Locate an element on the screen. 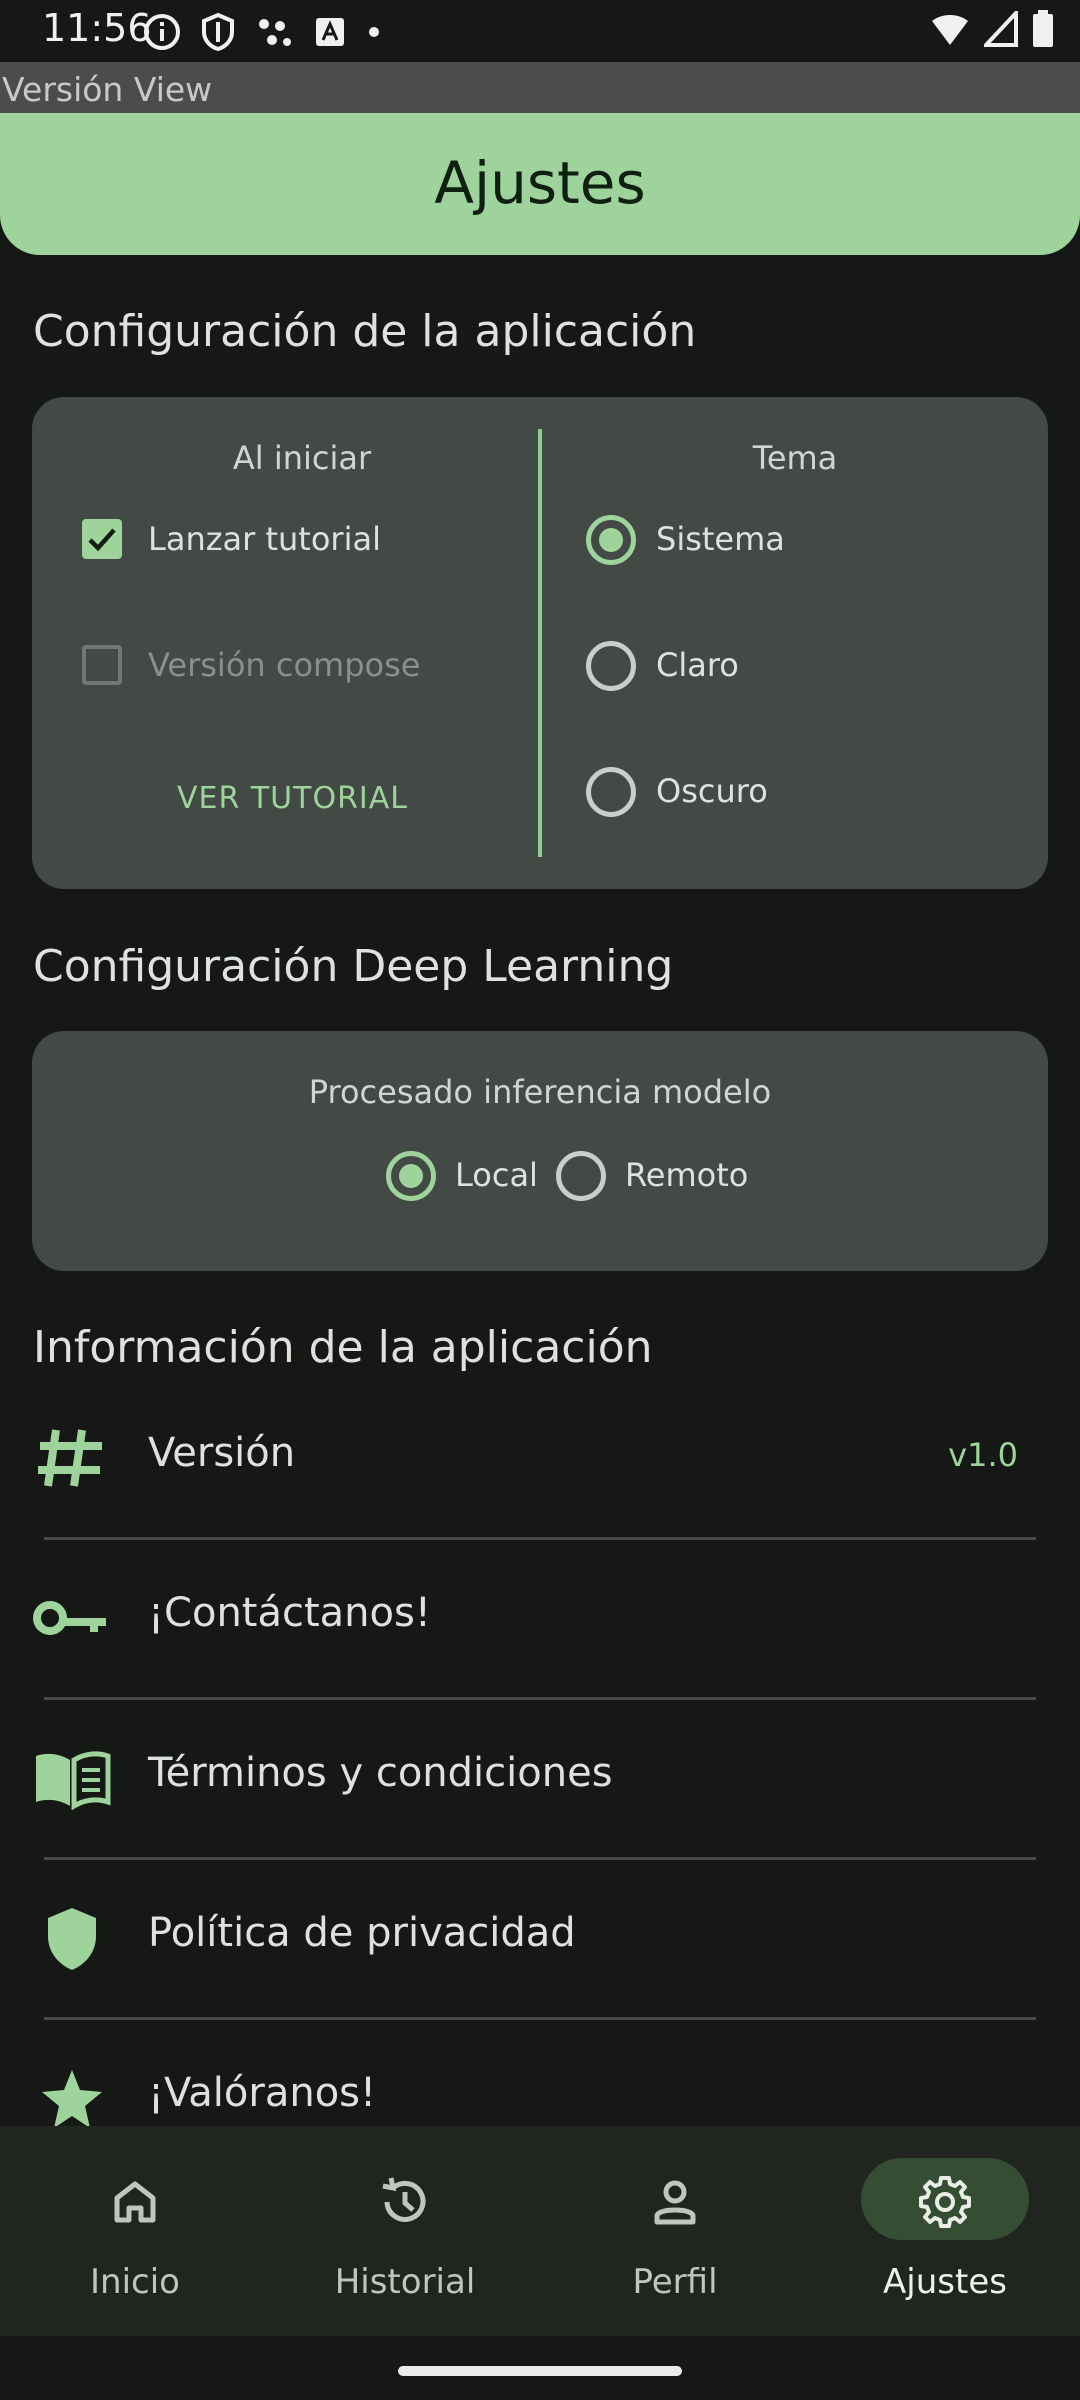 The image size is (1080, 2400). info-row-privacy: Política de privacidad is located at coordinates (540, 1940).